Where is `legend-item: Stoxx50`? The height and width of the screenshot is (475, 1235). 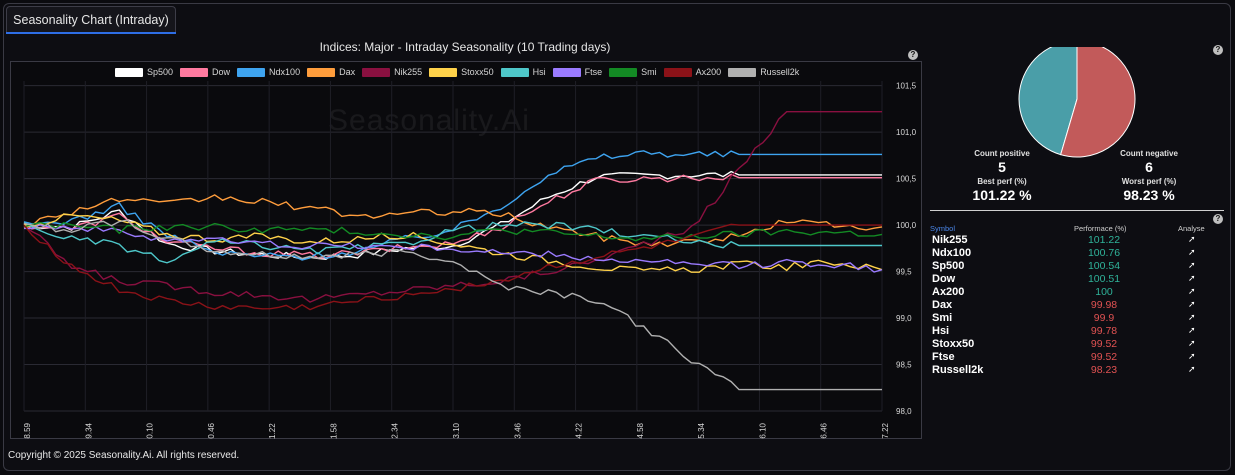
legend-item: Stoxx50 is located at coordinates (461, 72).